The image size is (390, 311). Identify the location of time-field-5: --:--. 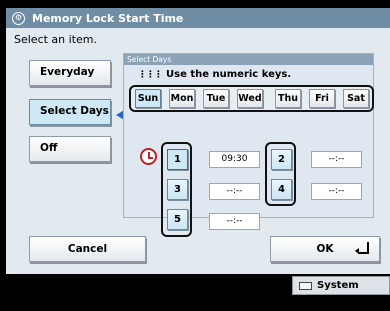
(234, 221).